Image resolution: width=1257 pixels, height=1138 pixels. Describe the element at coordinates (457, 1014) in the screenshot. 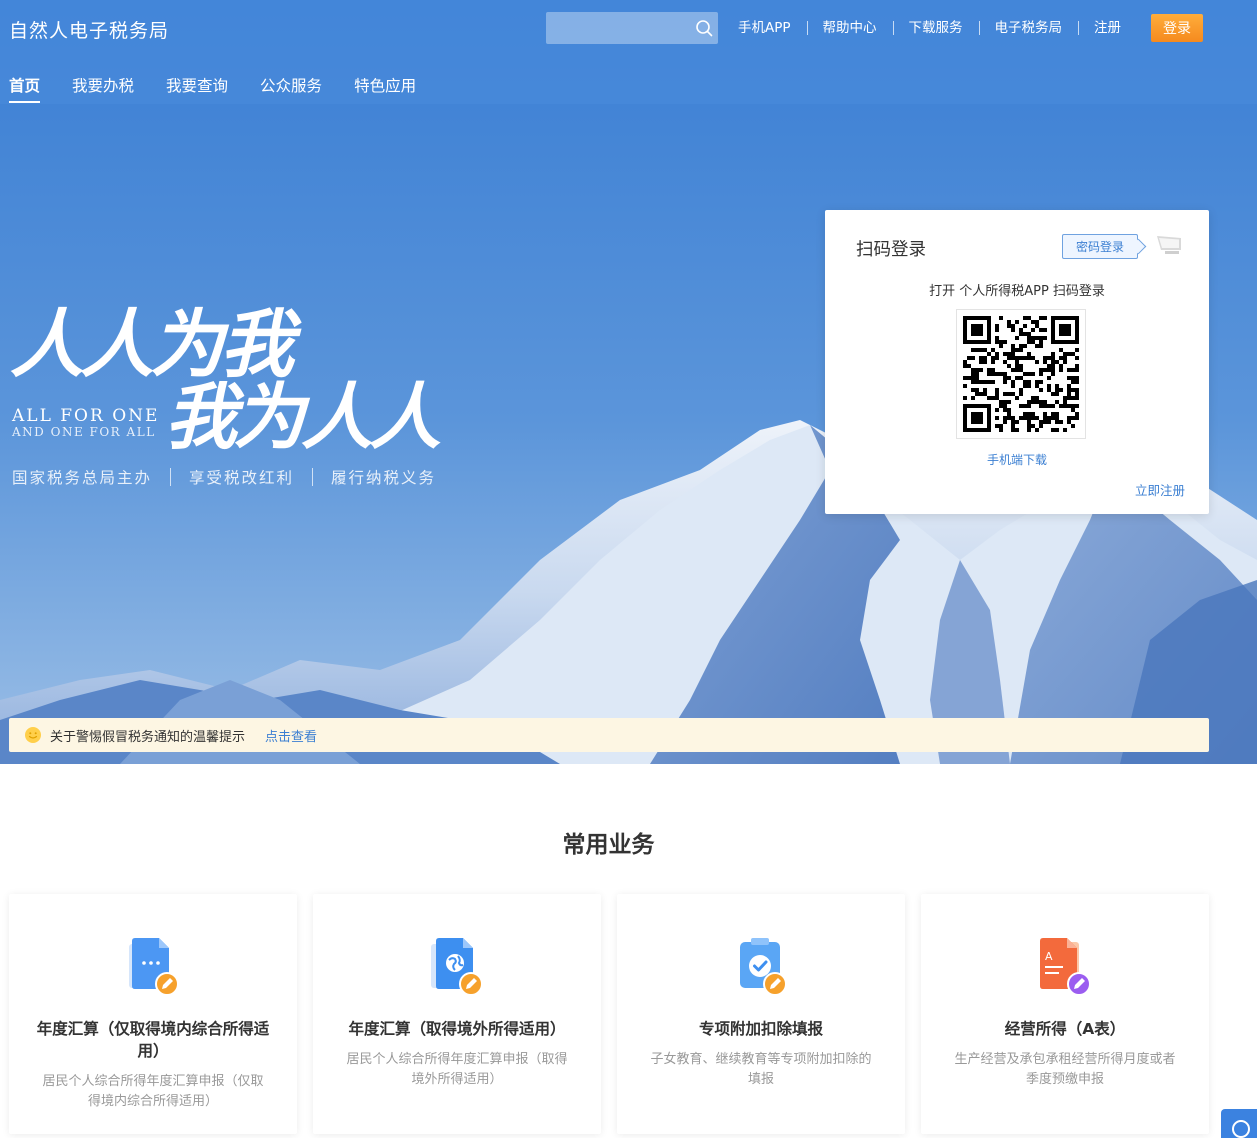

I see `business-card: 年度汇算（取得境外所得适用） 居民个人综合所得年度汇算申报（取得境外所得适用）` at that location.